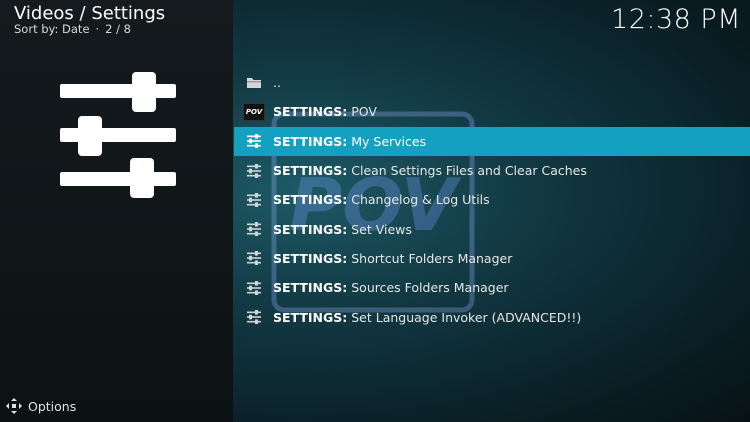 The image size is (750, 422). I want to click on list-item-label: Sources Folders Manager, so click(428, 288).